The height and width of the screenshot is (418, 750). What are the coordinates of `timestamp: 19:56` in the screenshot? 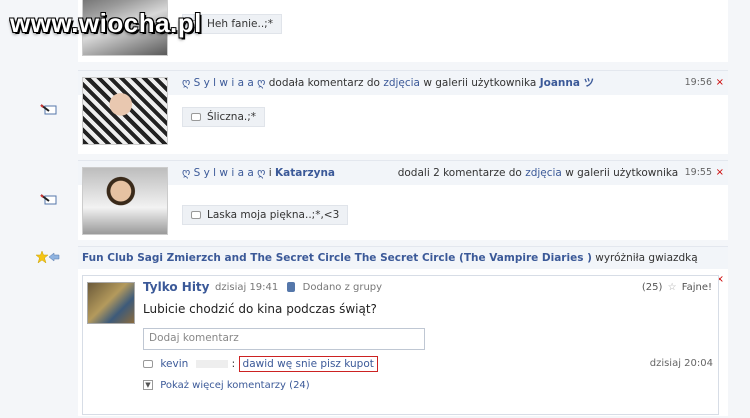 It's located at (698, 82).